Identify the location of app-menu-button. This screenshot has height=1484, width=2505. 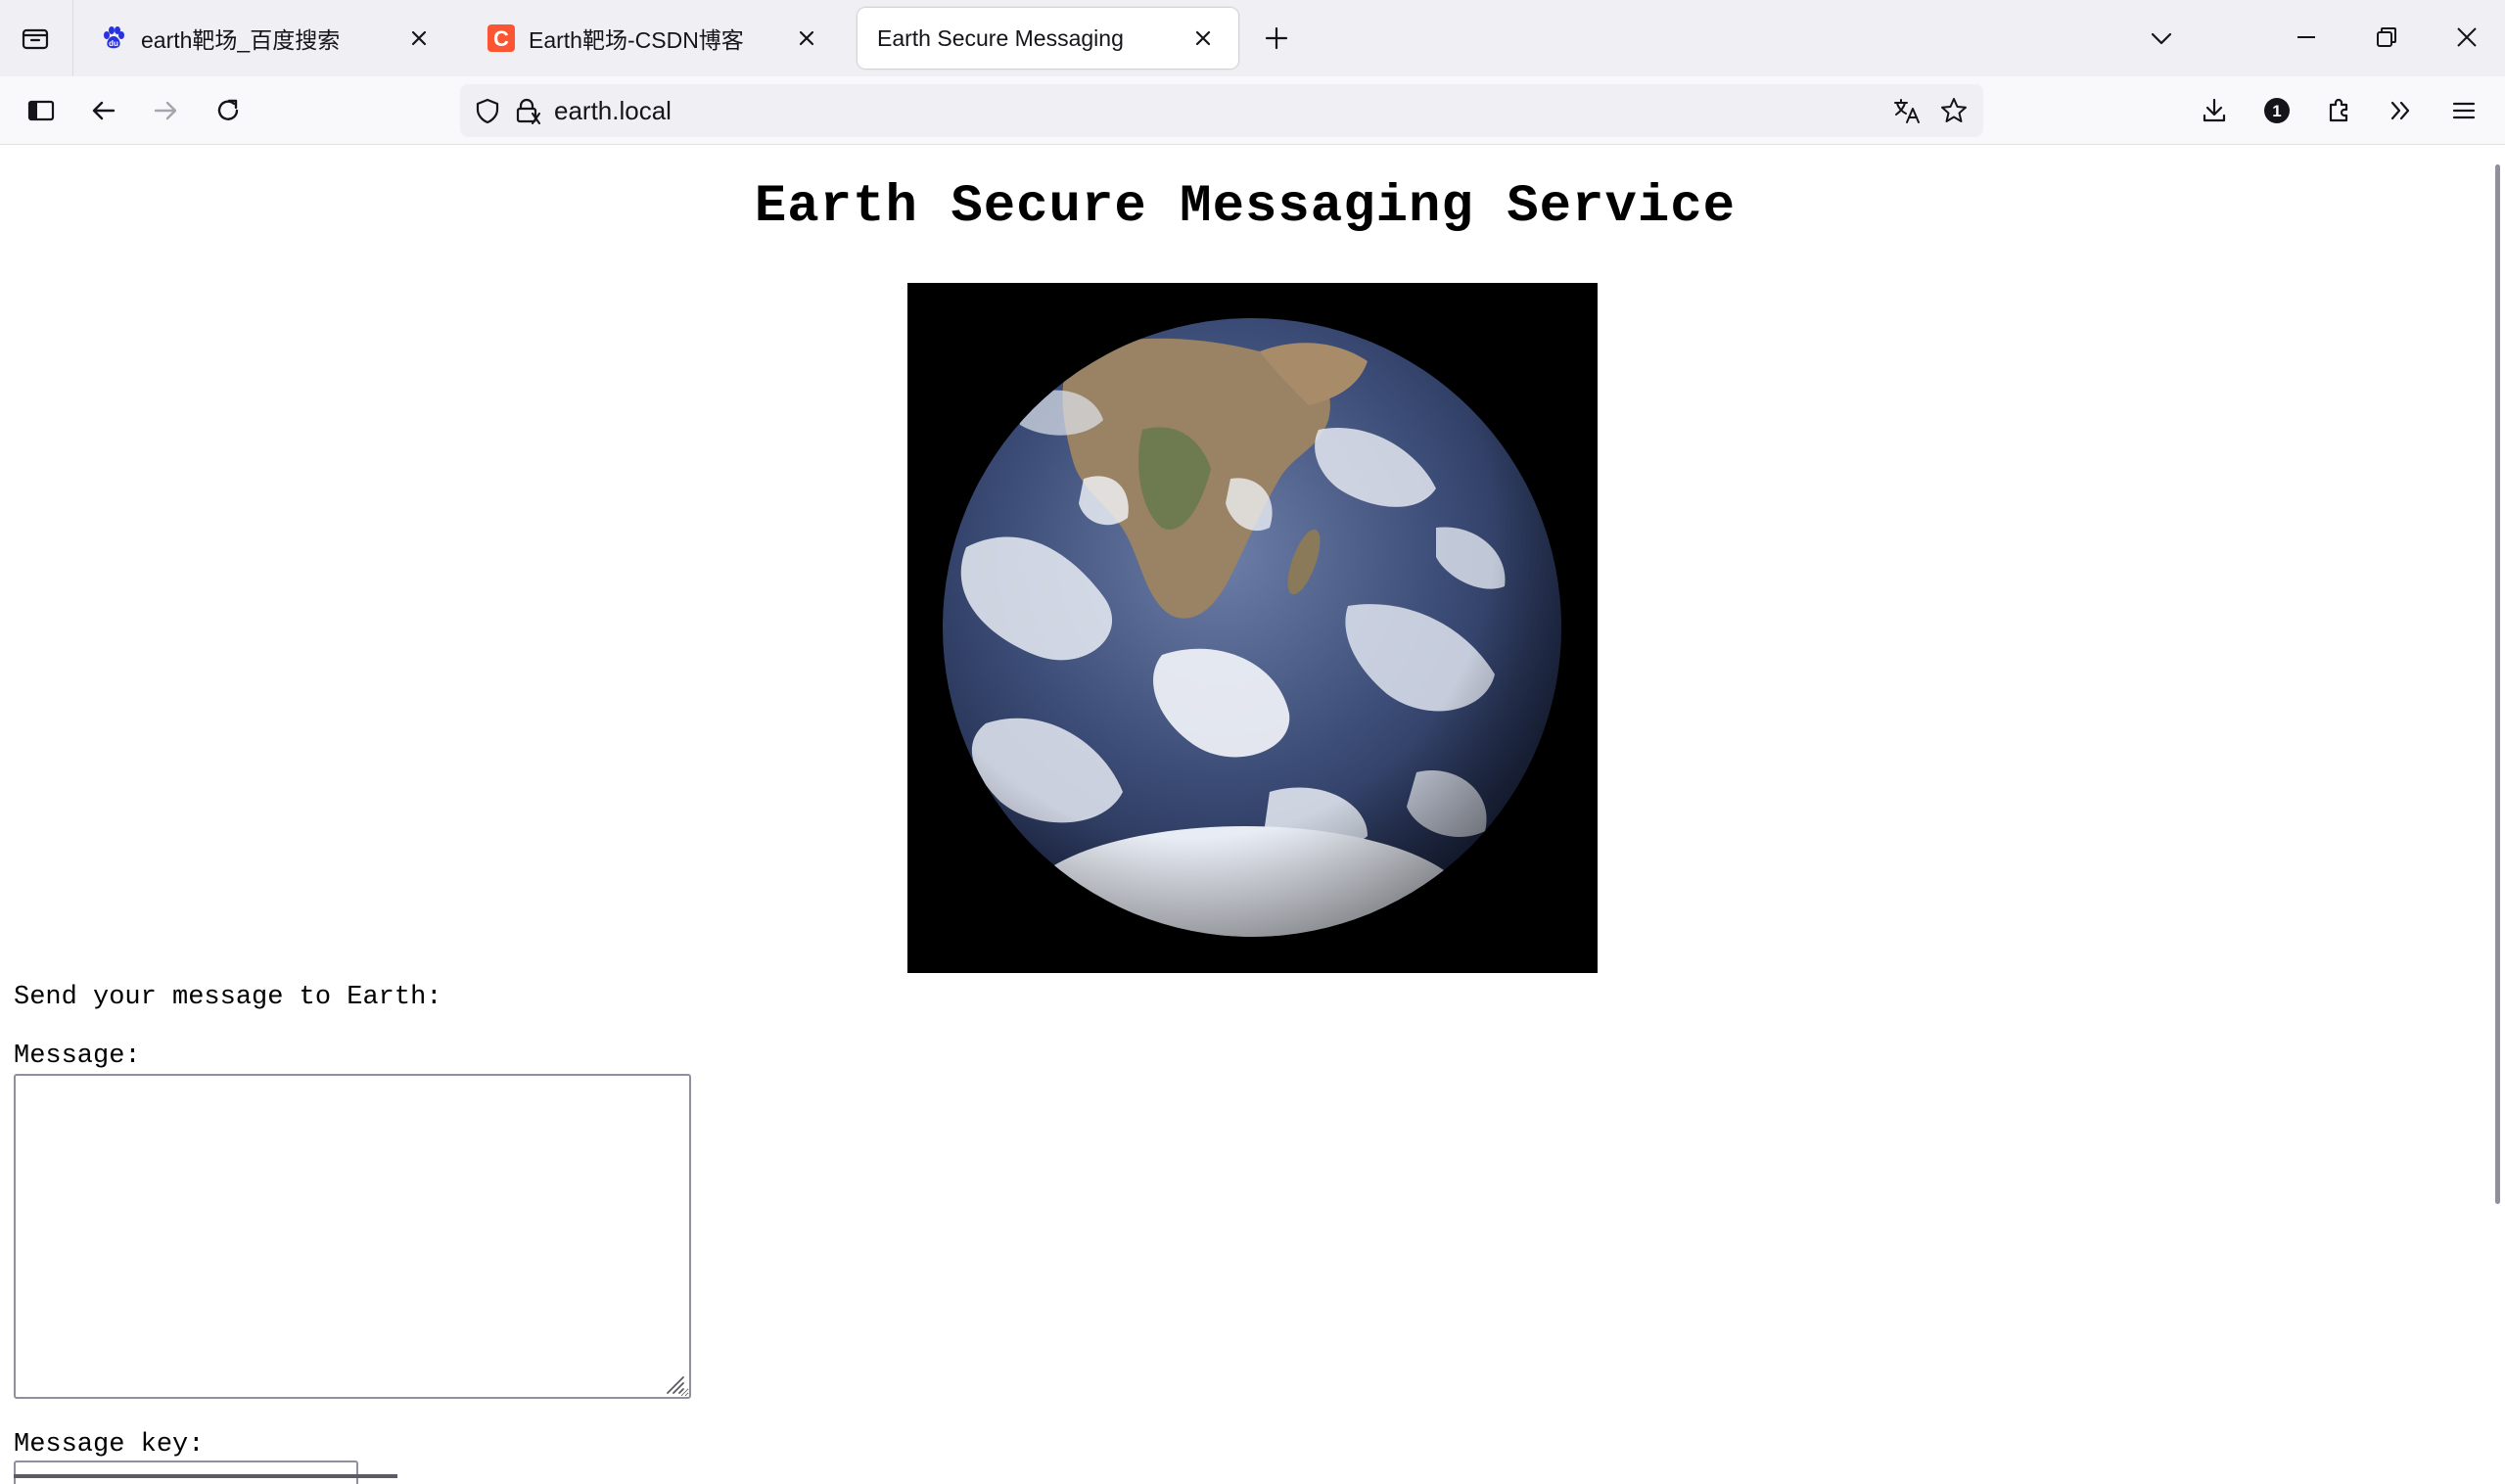
(2463, 110).